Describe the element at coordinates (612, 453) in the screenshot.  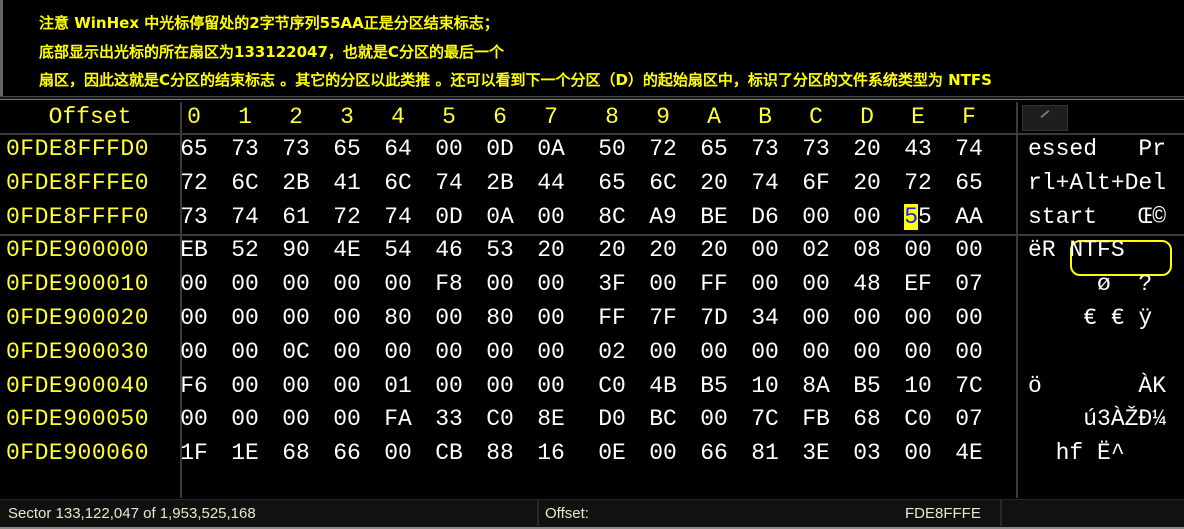
I see `hex-byte: 0E` at that location.